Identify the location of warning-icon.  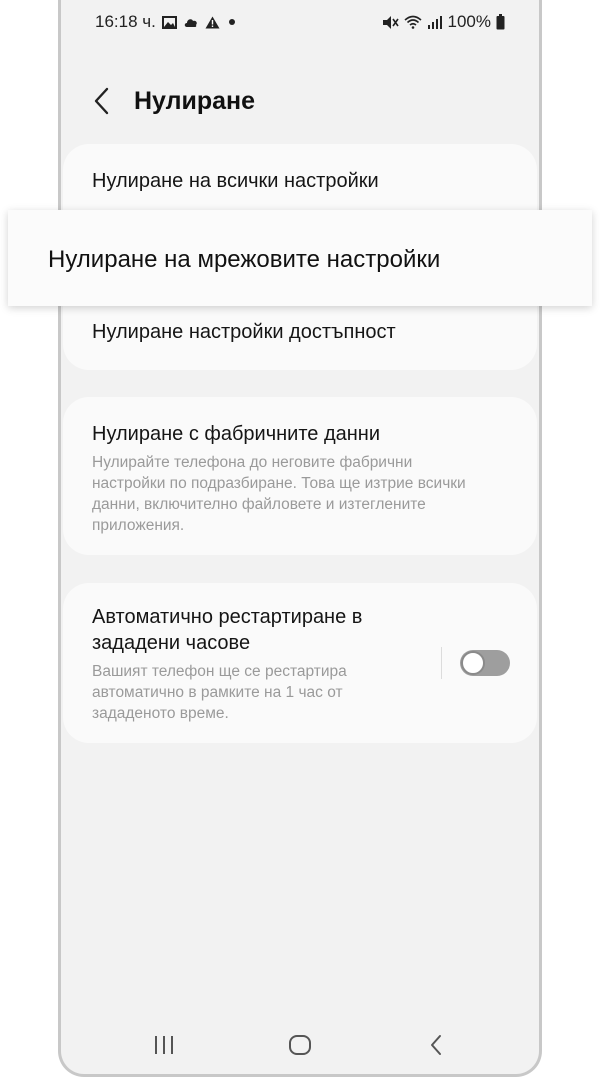
(212, 22).